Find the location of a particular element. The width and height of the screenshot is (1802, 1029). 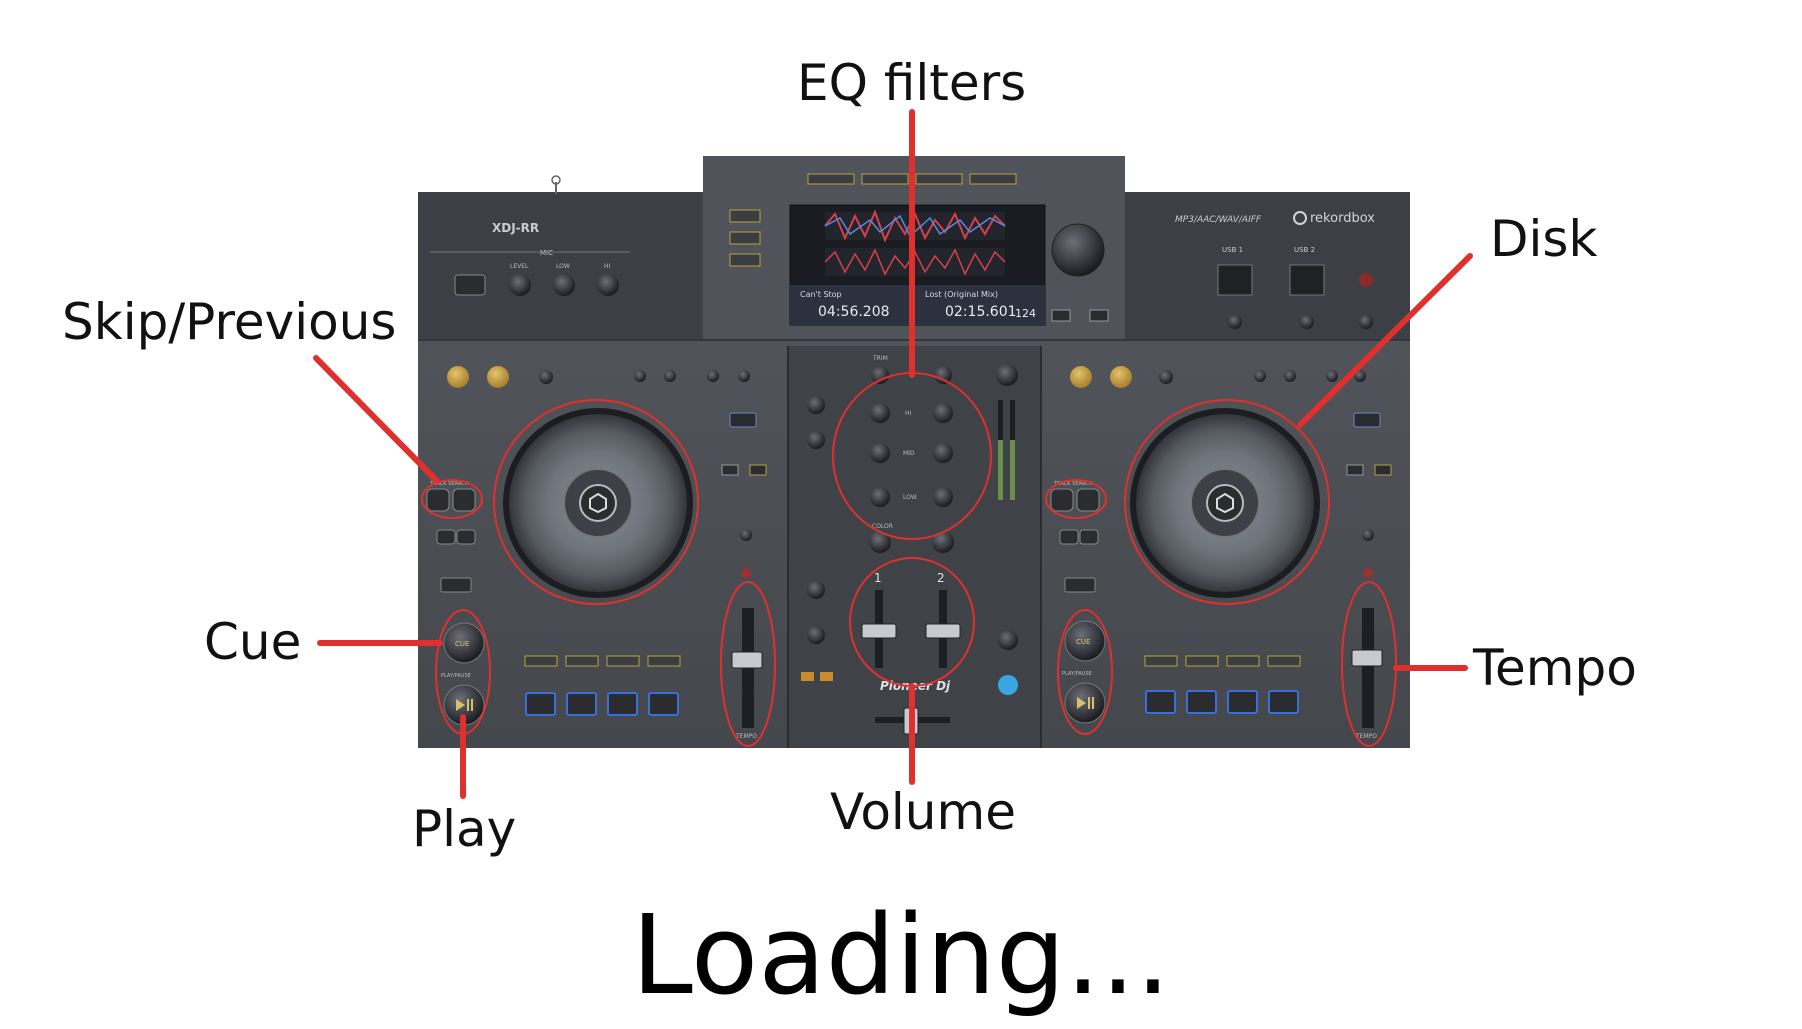

left-tempo-fader is located at coordinates (747, 660).